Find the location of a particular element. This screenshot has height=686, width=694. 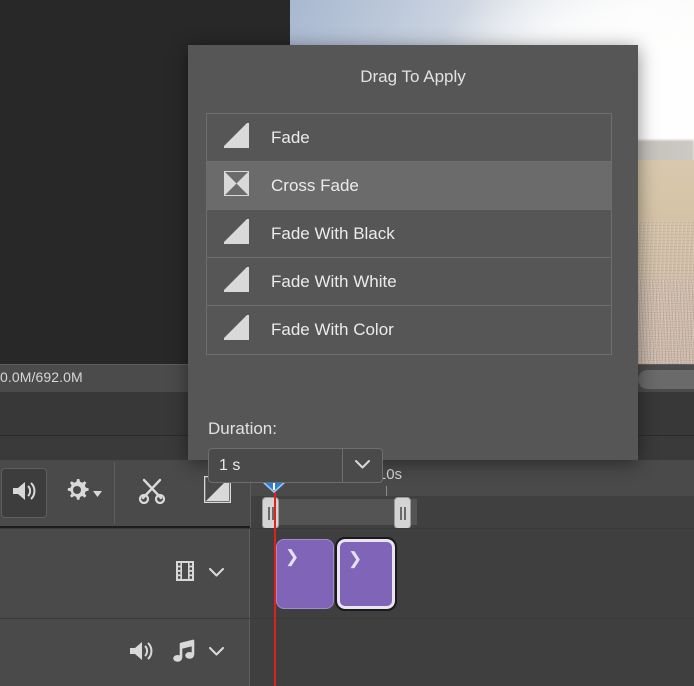

toolbar-divider is located at coordinates (114, 493).